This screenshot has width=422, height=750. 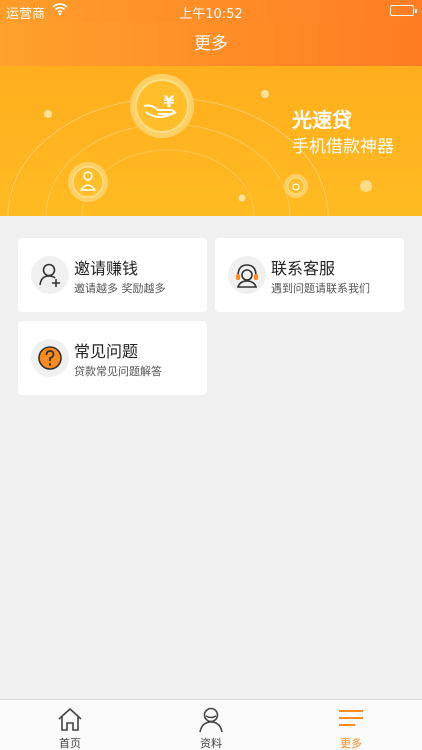 I want to click on invite-card-desc: 邀请越多 奖励越多, so click(x=120, y=288).